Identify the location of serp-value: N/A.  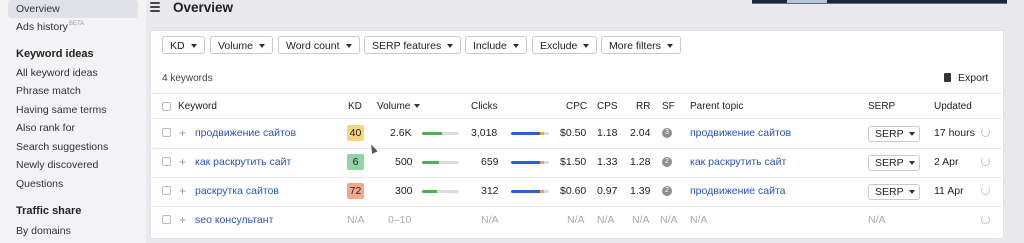
(877, 220).